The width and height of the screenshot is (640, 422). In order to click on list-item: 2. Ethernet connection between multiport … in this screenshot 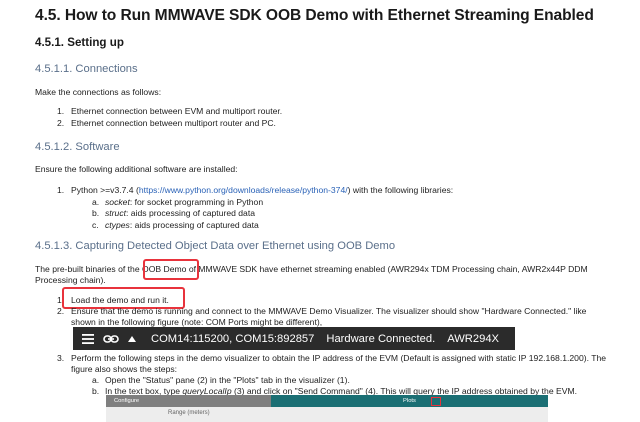, I will do `click(166, 123)`.